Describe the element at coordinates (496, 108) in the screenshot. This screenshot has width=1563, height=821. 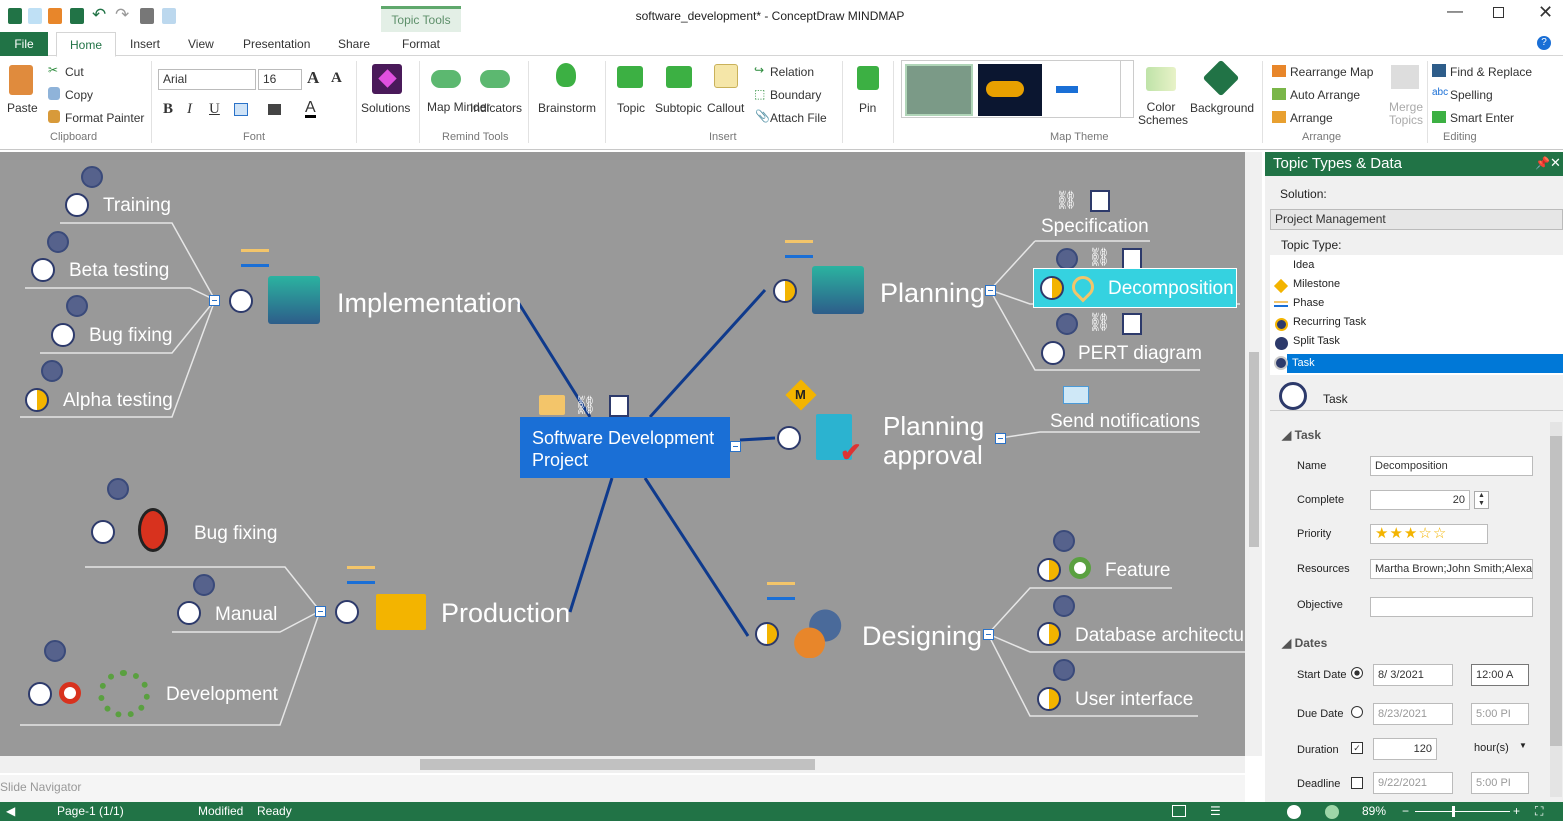
I see `indicators-button: Indicators` at that location.